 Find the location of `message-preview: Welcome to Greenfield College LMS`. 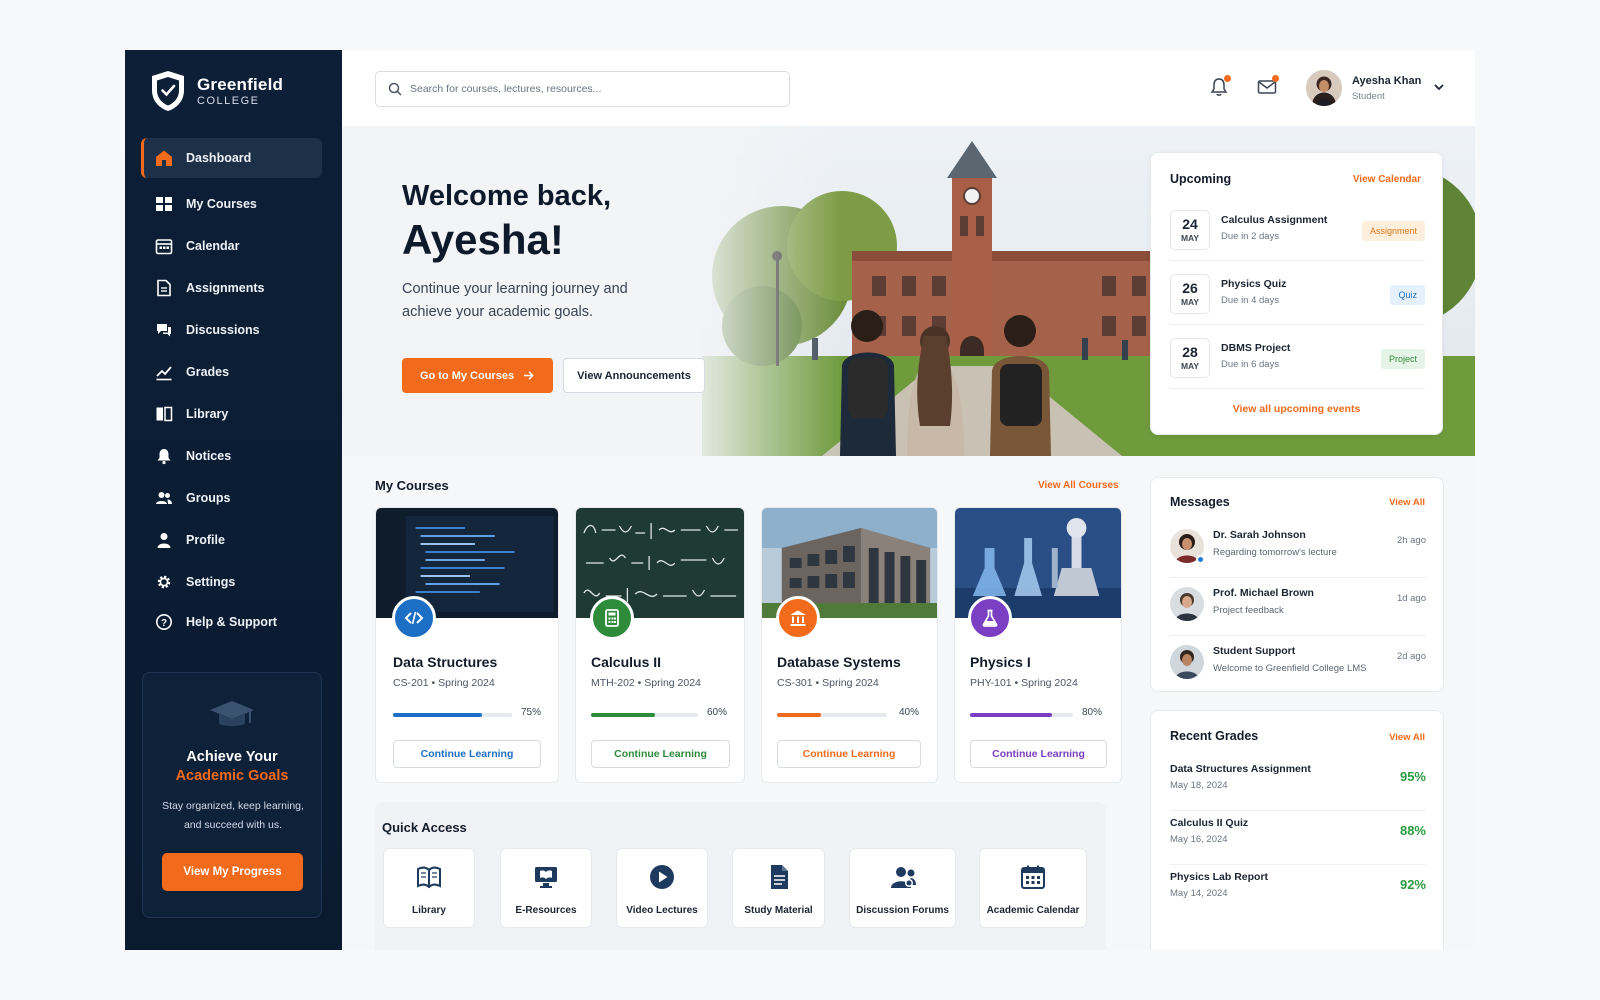

message-preview: Welcome to Greenfield College LMS is located at coordinates (1290, 668).